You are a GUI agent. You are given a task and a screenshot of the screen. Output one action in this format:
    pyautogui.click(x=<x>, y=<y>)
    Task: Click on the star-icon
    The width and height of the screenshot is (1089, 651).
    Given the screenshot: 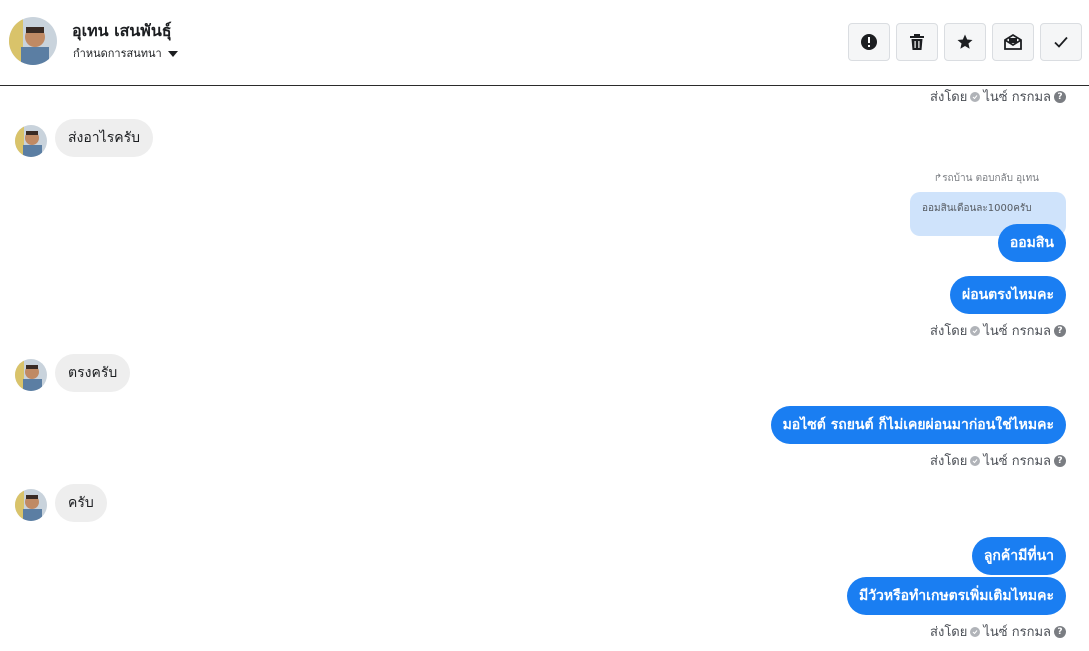 What is the action you would take?
    pyautogui.click(x=965, y=41)
    